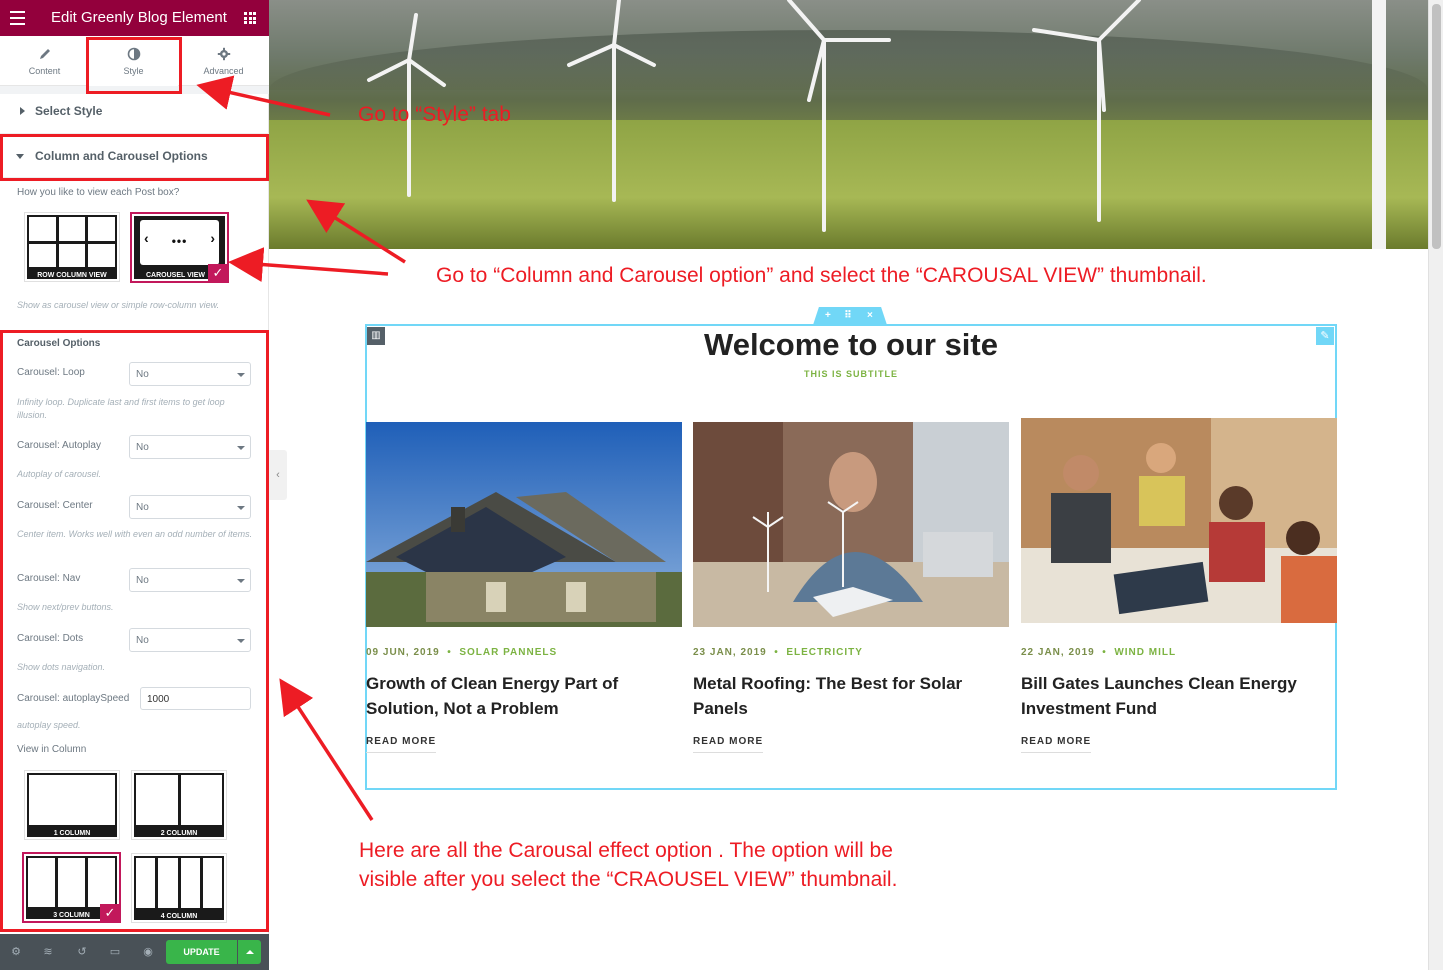 This screenshot has height=970, width=1443. What do you see at coordinates (71, 887) in the screenshot?
I see `three-column-thumb: 3 COLUMN ✓` at bounding box center [71, 887].